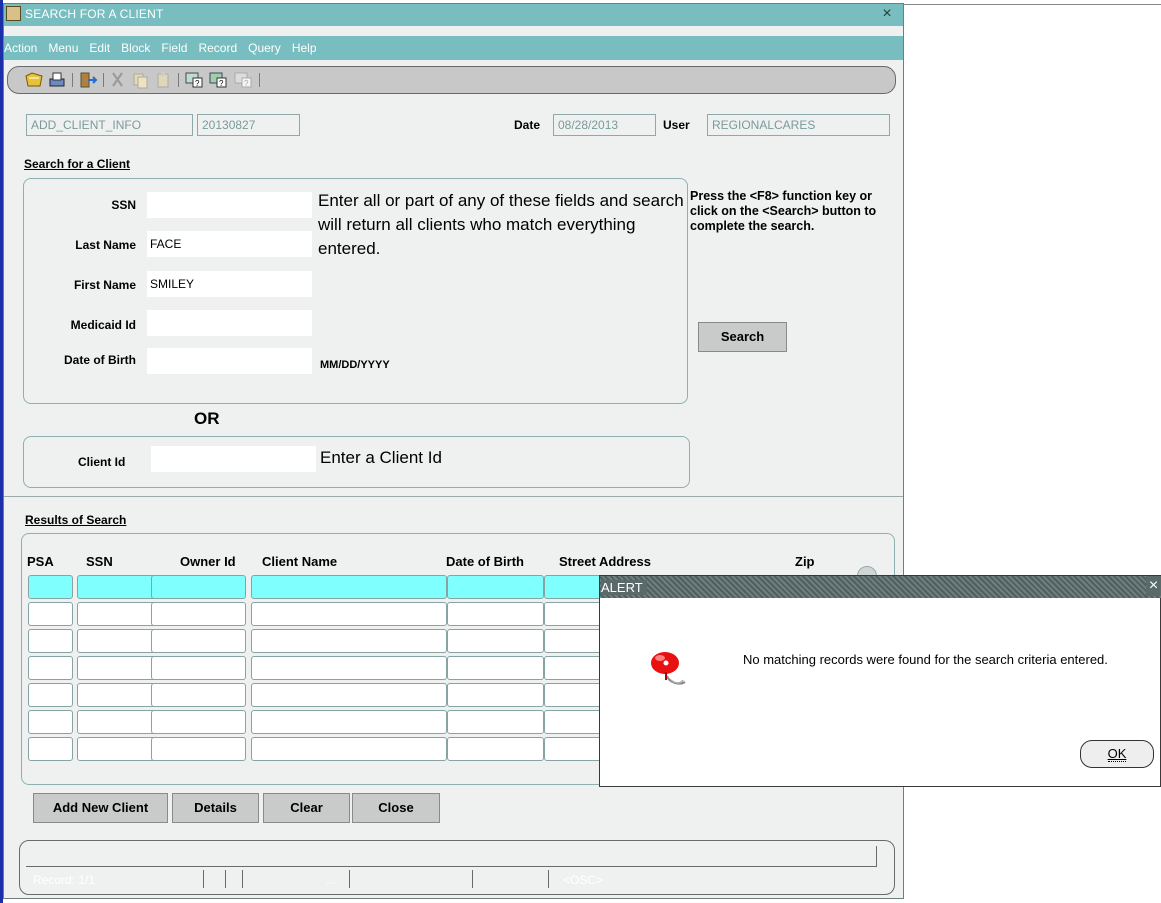 This screenshot has height=903, width=1161. Describe the element at coordinates (887, 14) in the screenshot. I see `window-close-button: ×` at that location.